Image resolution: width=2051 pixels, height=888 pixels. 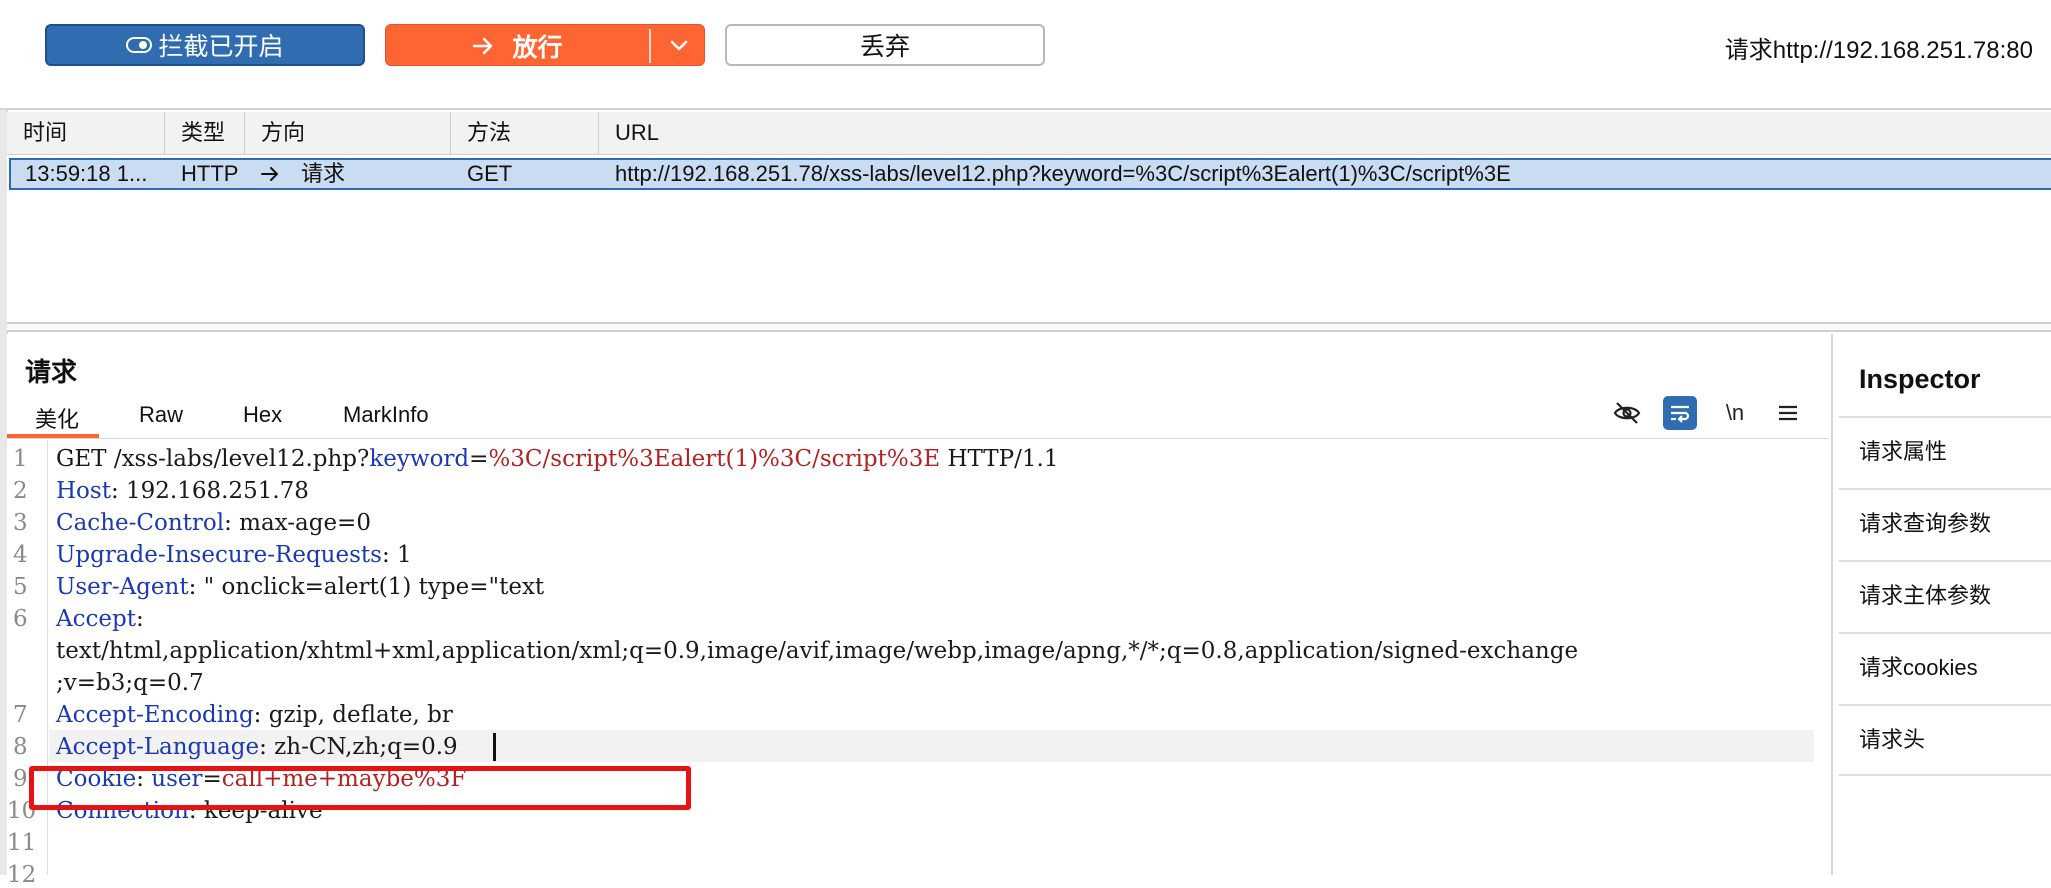 I want to click on direction-label: 请求, so click(x=323, y=173).